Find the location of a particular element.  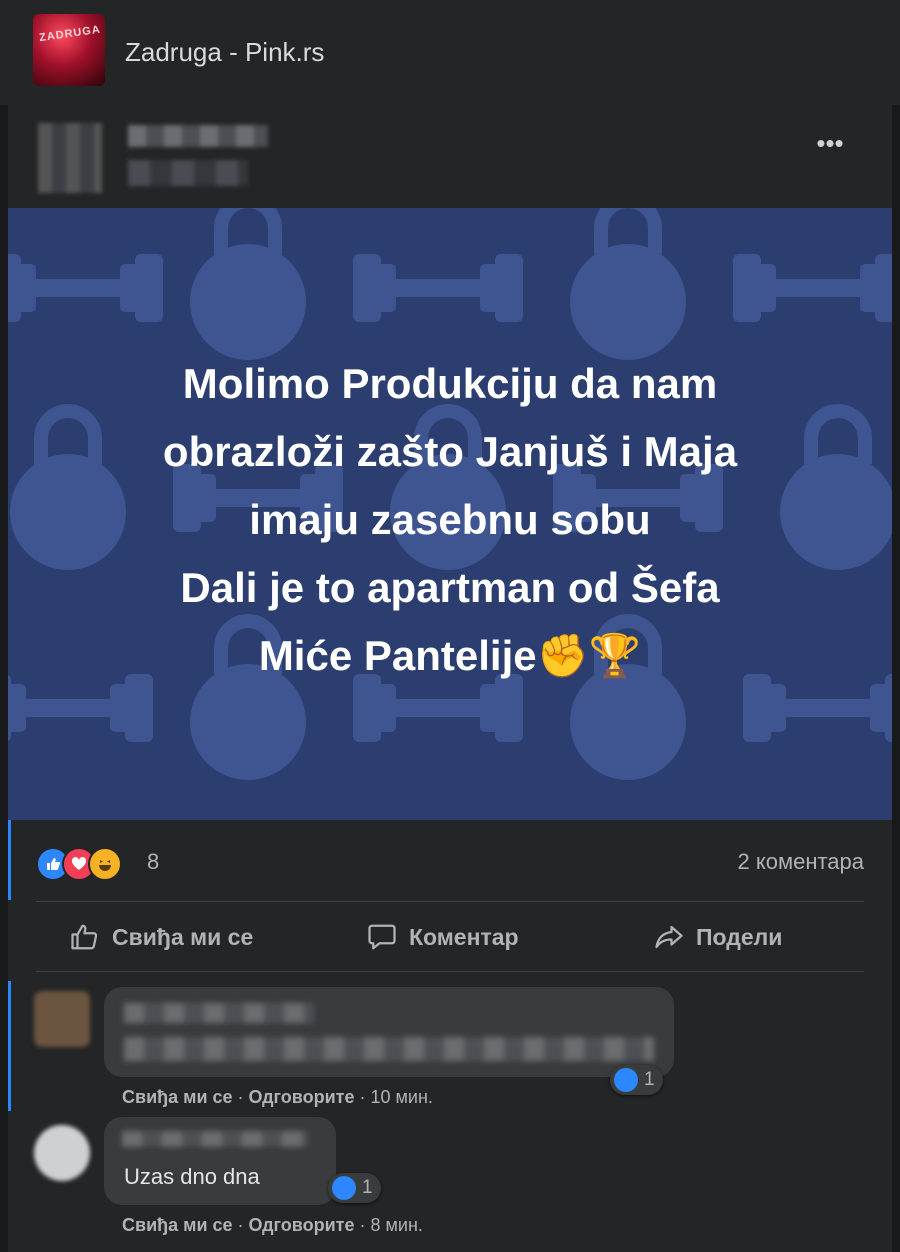

more-options-icon: ••• is located at coordinates (830, 146).